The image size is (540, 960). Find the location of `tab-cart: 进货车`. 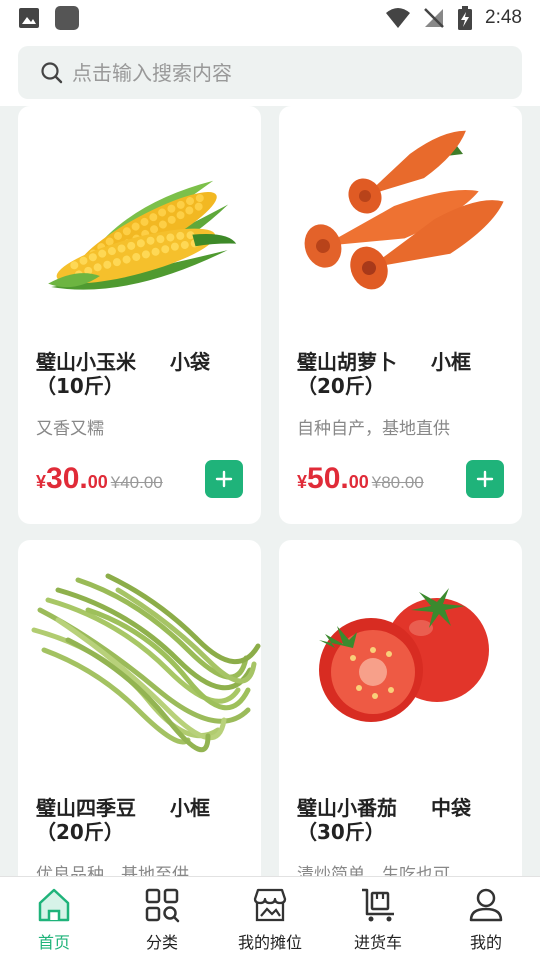

tab-cart: 进货车 is located at coordinates (378, 918).